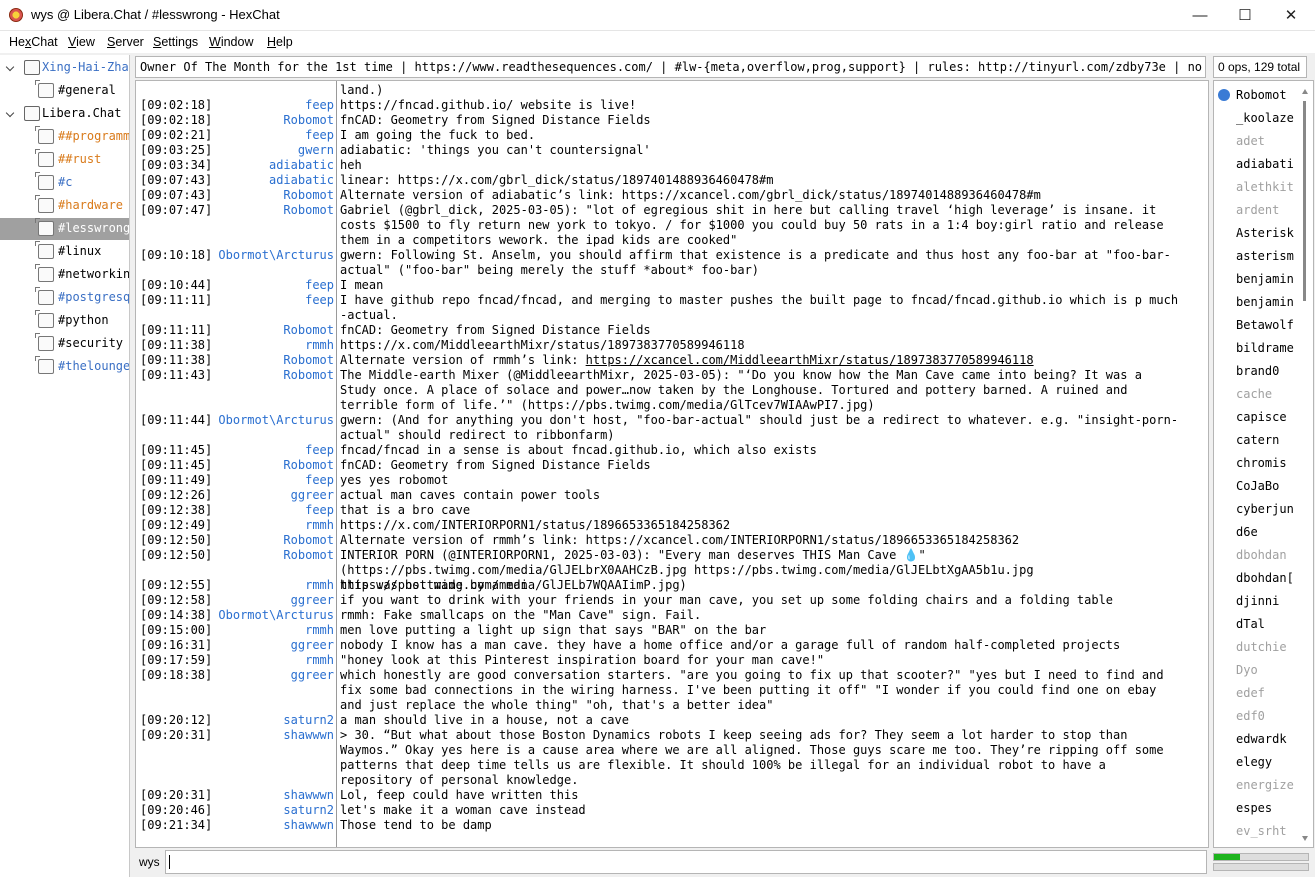 The height and width of the screenshot is (877, 1315). Describe the element at coordinates (1265, 164) in the screenshot. I see `user-list-item: adiabati` at that location.